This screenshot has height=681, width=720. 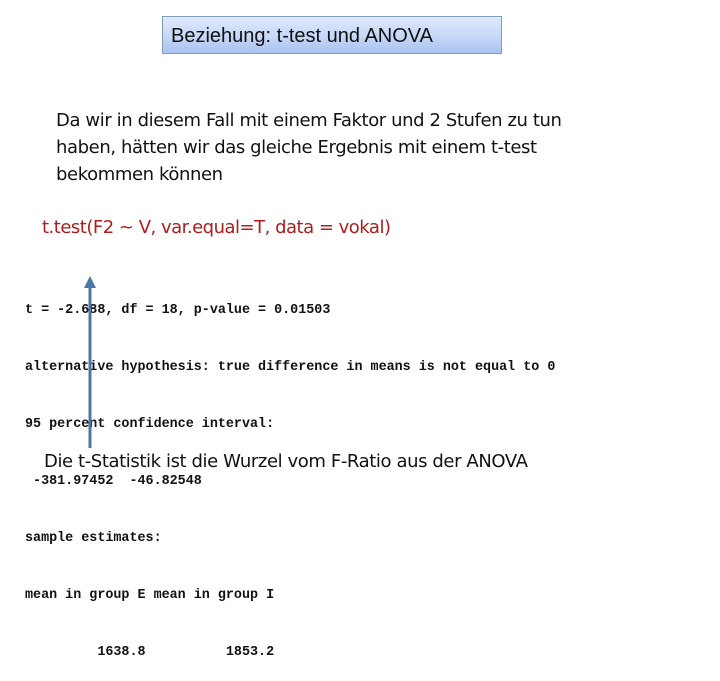 I want to click on intro-line: bekommen können, so click(x=139, y=174).